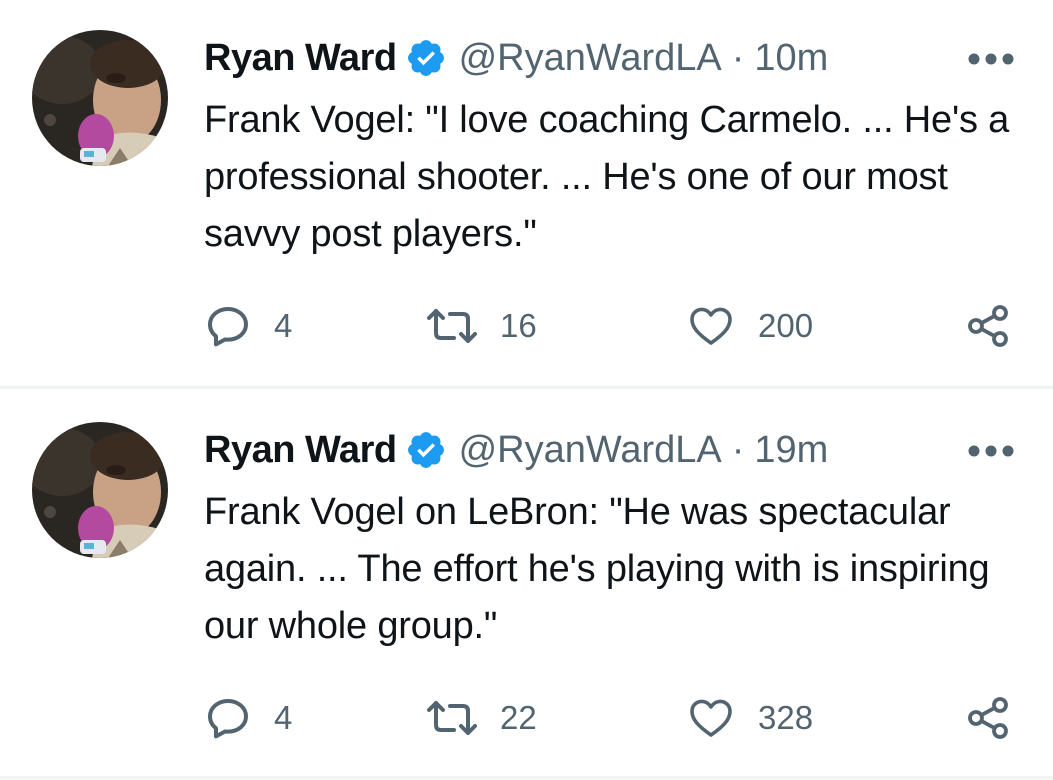  I want to click on retweet-count: 22, so click(518, 717).